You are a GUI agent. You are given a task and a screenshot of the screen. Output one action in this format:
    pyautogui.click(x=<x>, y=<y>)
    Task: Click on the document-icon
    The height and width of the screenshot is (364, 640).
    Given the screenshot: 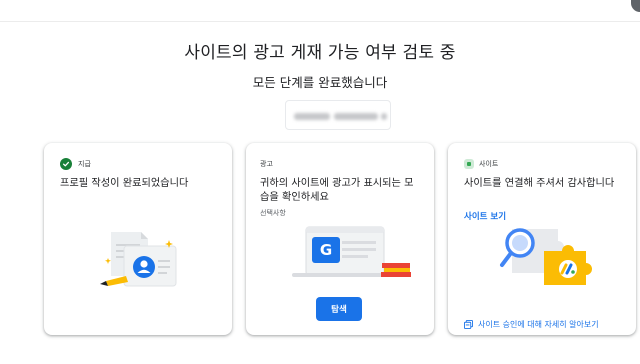 What is the action you would take?
    pyautogui.click(x=468, y=324)
    